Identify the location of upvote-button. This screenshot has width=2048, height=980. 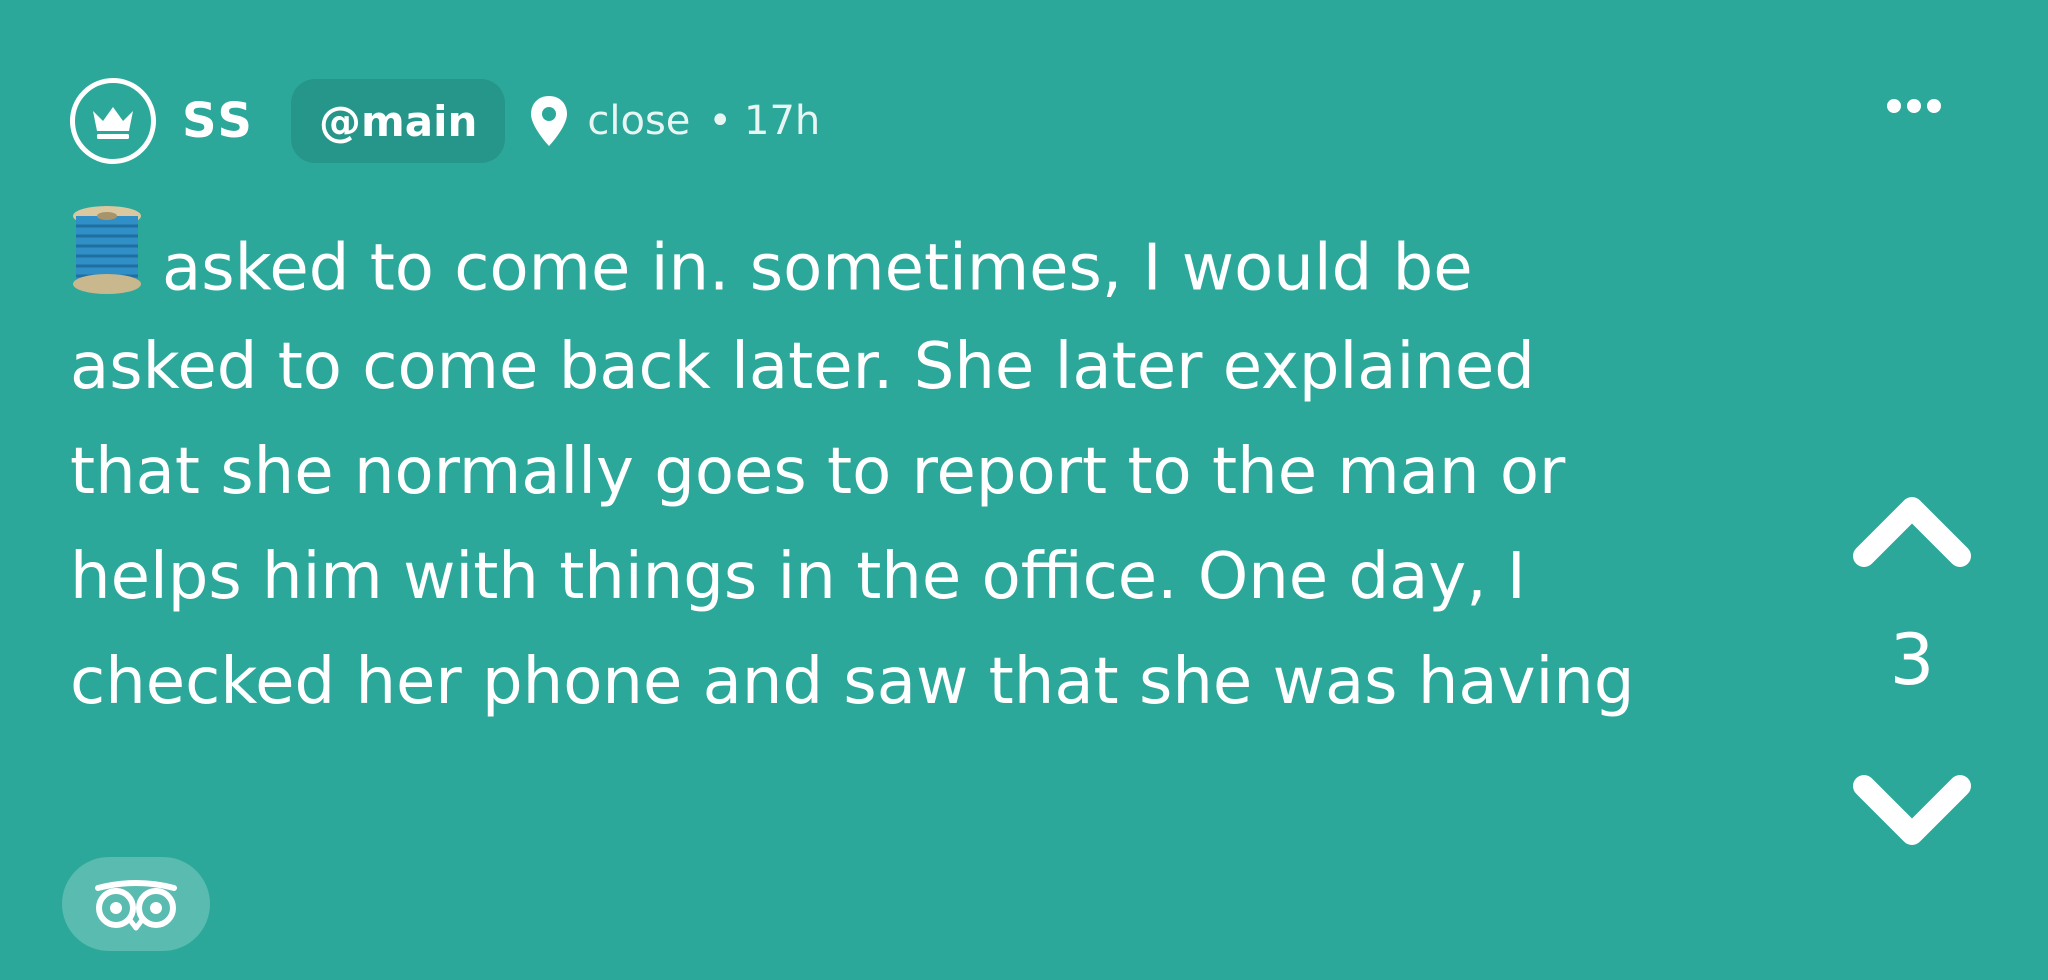
(1912, 530).